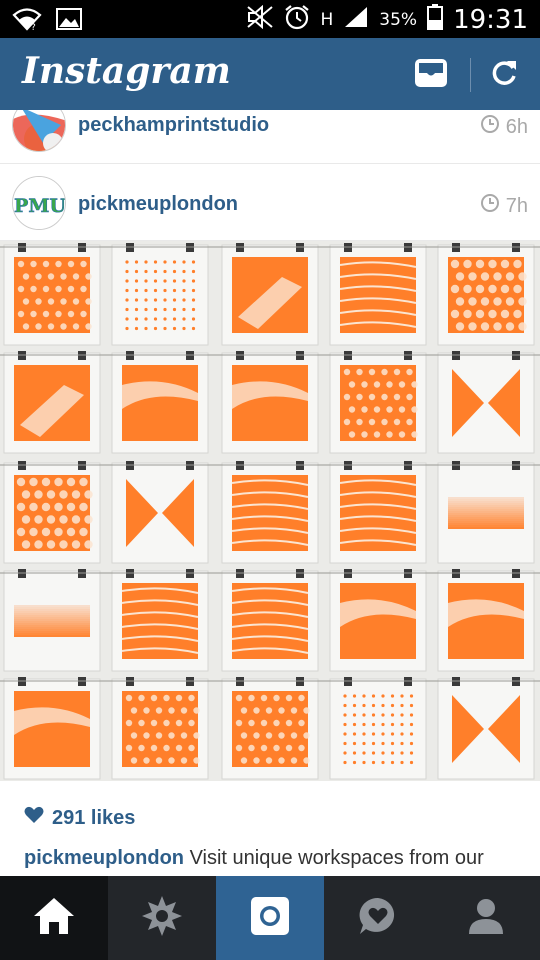 This screenshot has width=540, height=960. What do you see at coordinates (490, 19) in the screenshot?
I see `status-time: 19:31` at bounding box center [490, 19].